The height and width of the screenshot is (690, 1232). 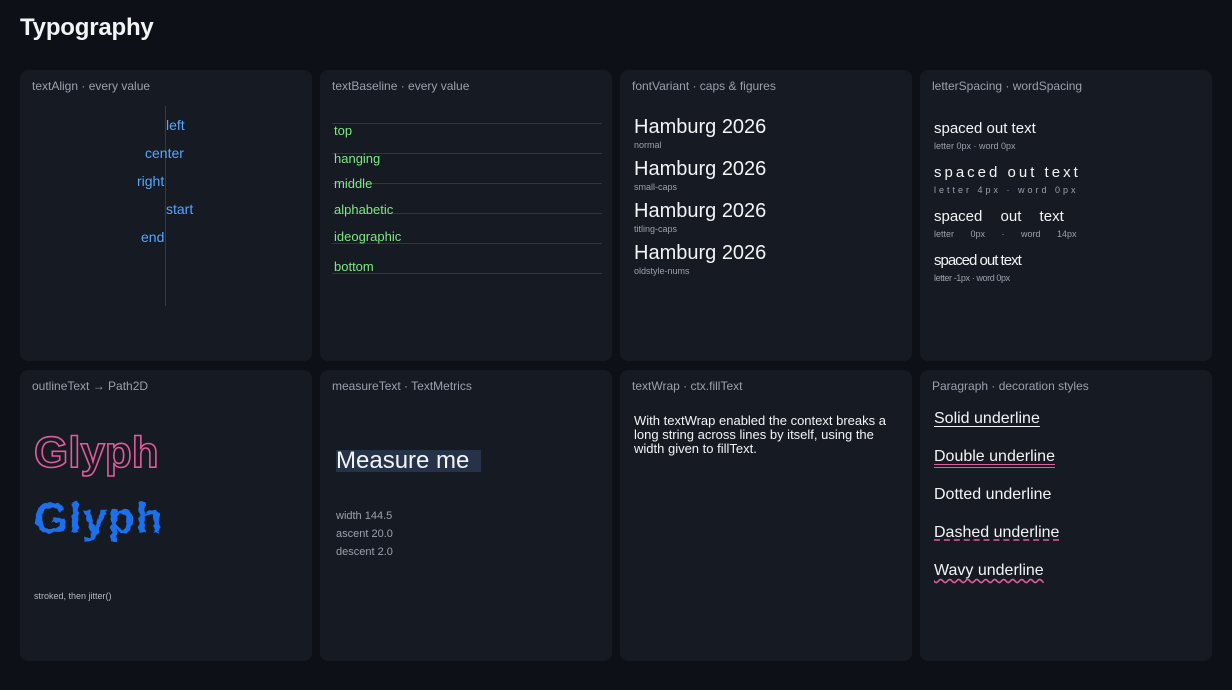 What do you see at coordinates (985, 128) in the screenshot?
I see `spacing-default-sample: spaced out text` at bounding box center [985, 128].